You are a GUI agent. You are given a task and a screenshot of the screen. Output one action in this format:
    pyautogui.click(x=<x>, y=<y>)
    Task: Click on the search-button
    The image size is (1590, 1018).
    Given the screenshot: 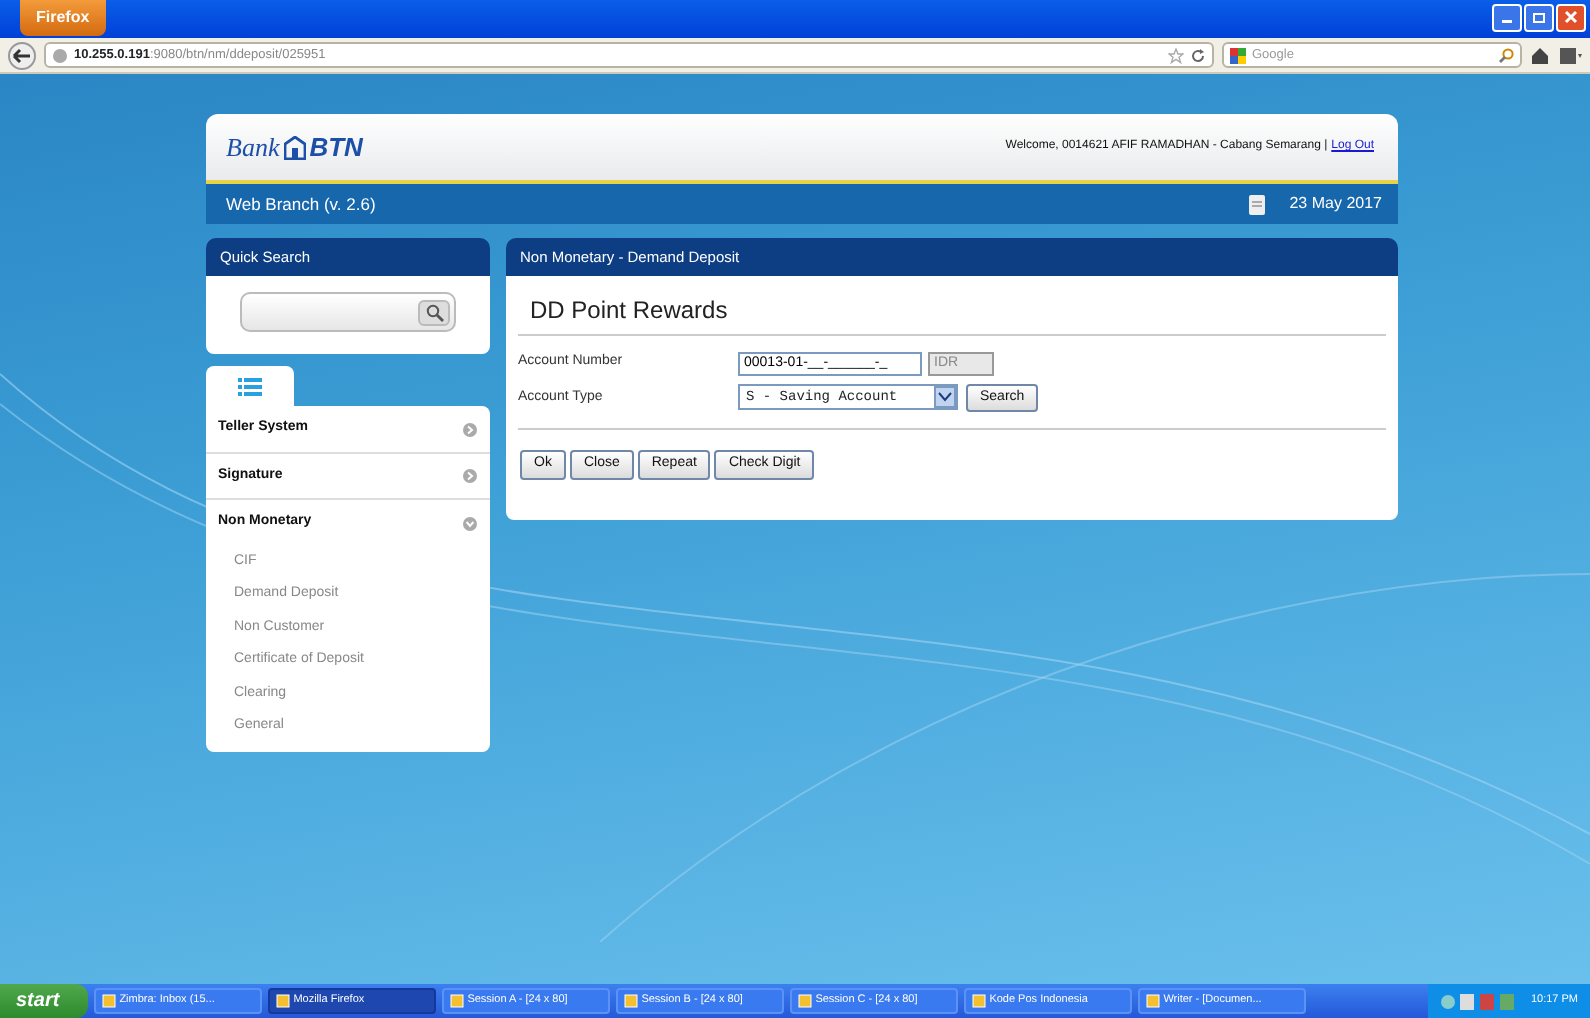 What is the action you would take?
    pyautogui.click(x=434, y=312)
    